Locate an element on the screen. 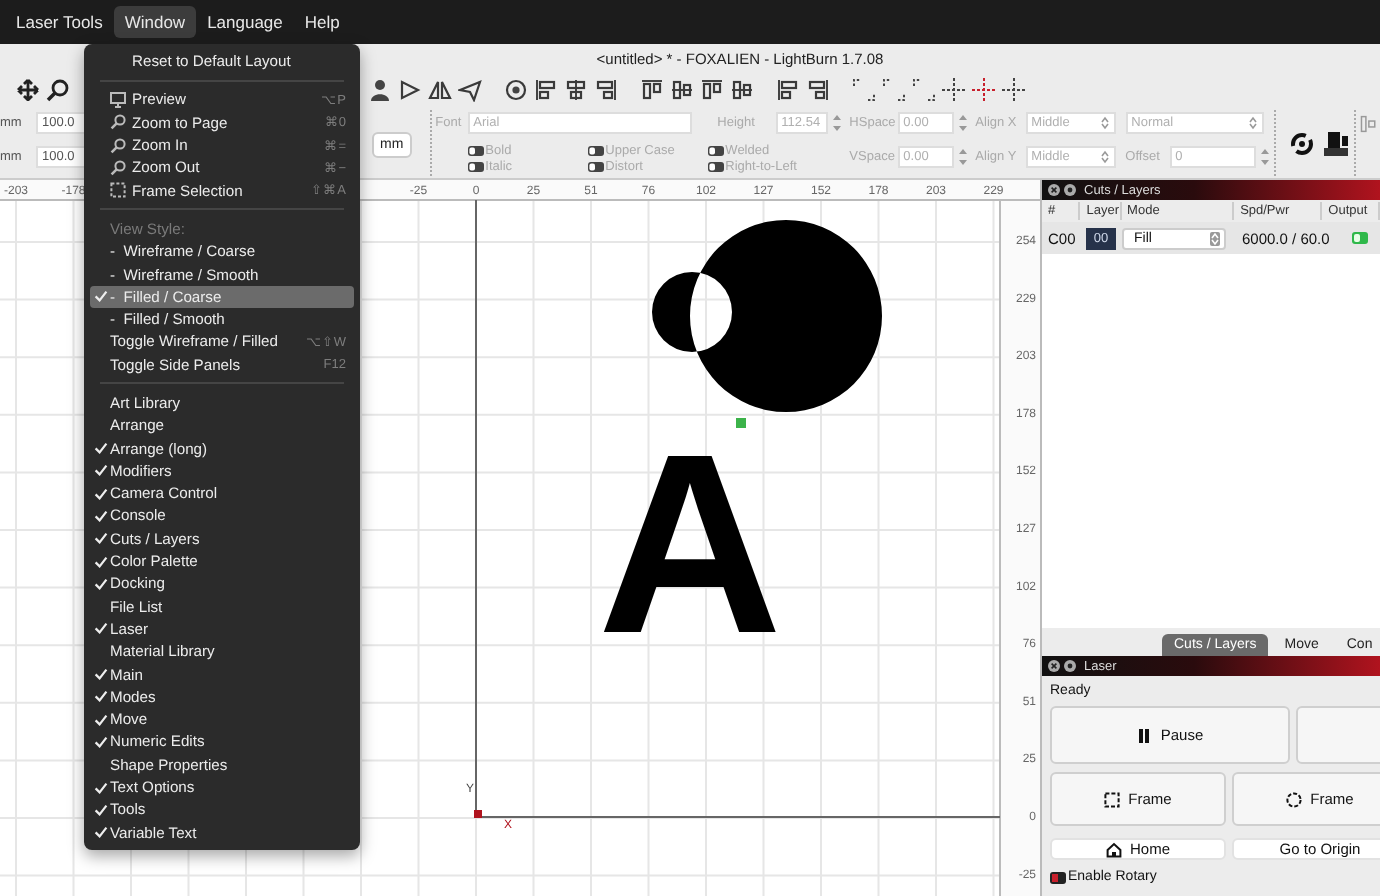 Image resolution: width=1380 pixels, height=896 pixels. person-icon is located at coordinates (380, 90).